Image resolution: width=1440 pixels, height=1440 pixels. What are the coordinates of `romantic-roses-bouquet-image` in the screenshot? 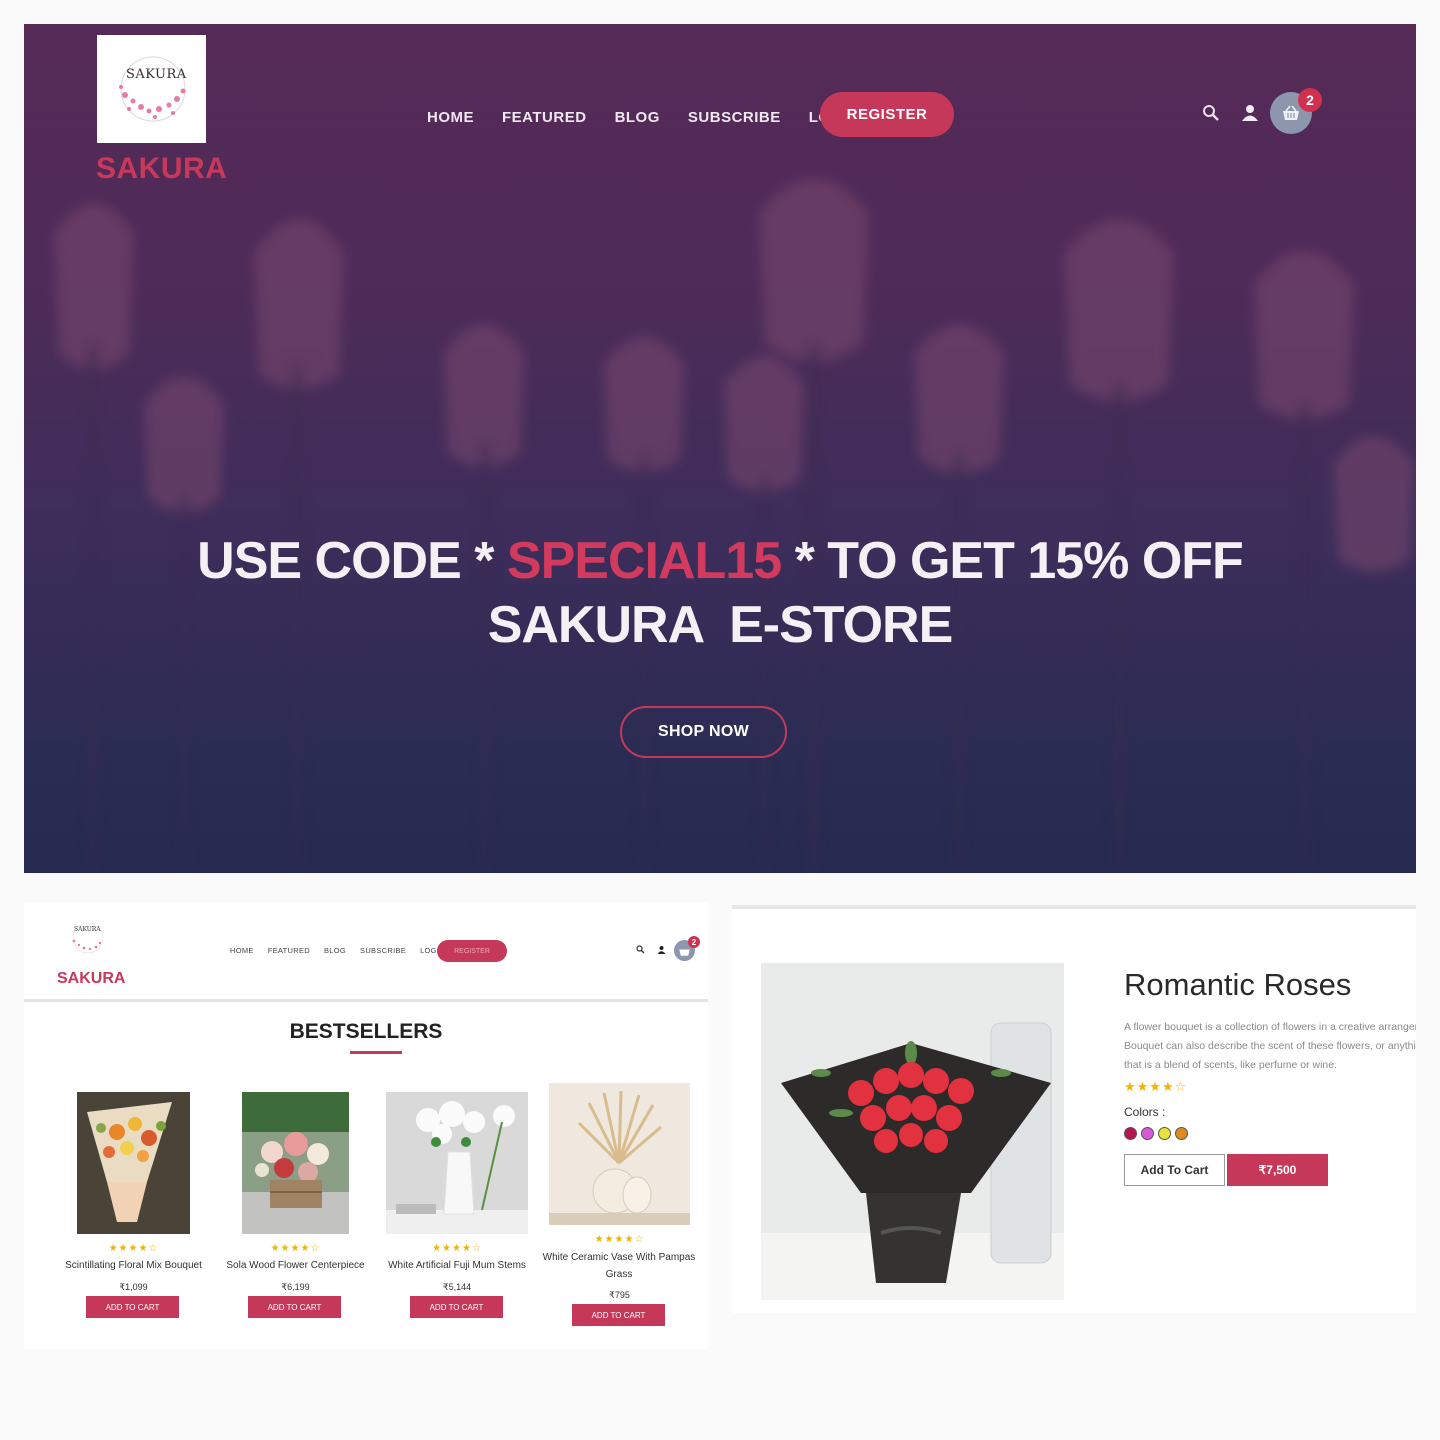 It's located at (912, 1131).